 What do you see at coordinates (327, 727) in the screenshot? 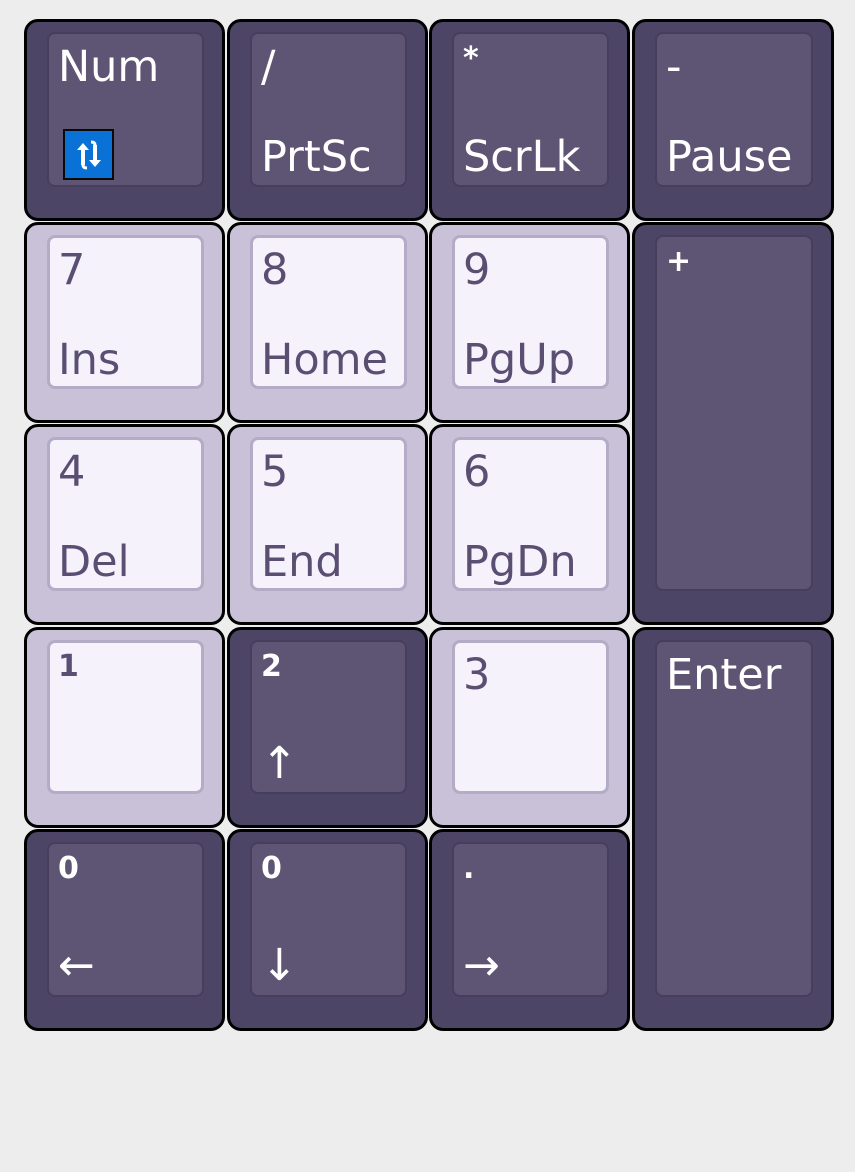
I see `key-2: 2 ↑` at bounding box center [327, 727].